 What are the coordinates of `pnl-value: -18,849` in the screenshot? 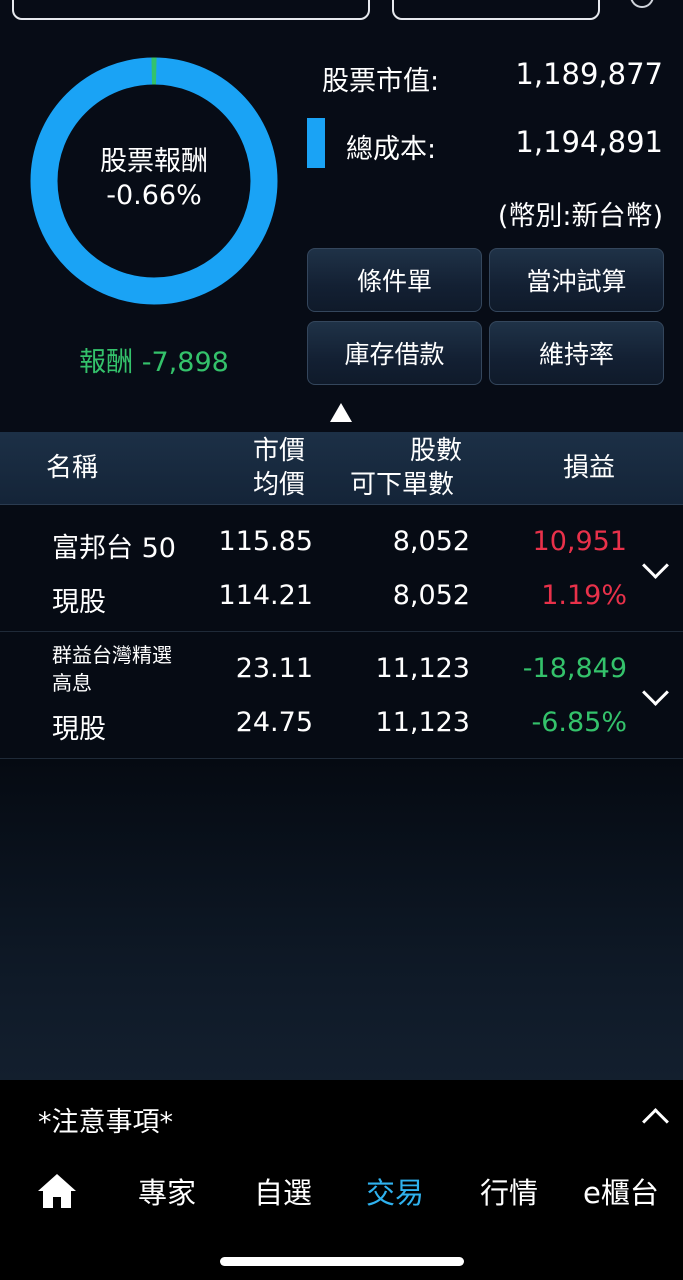 It's located at (574, 668).